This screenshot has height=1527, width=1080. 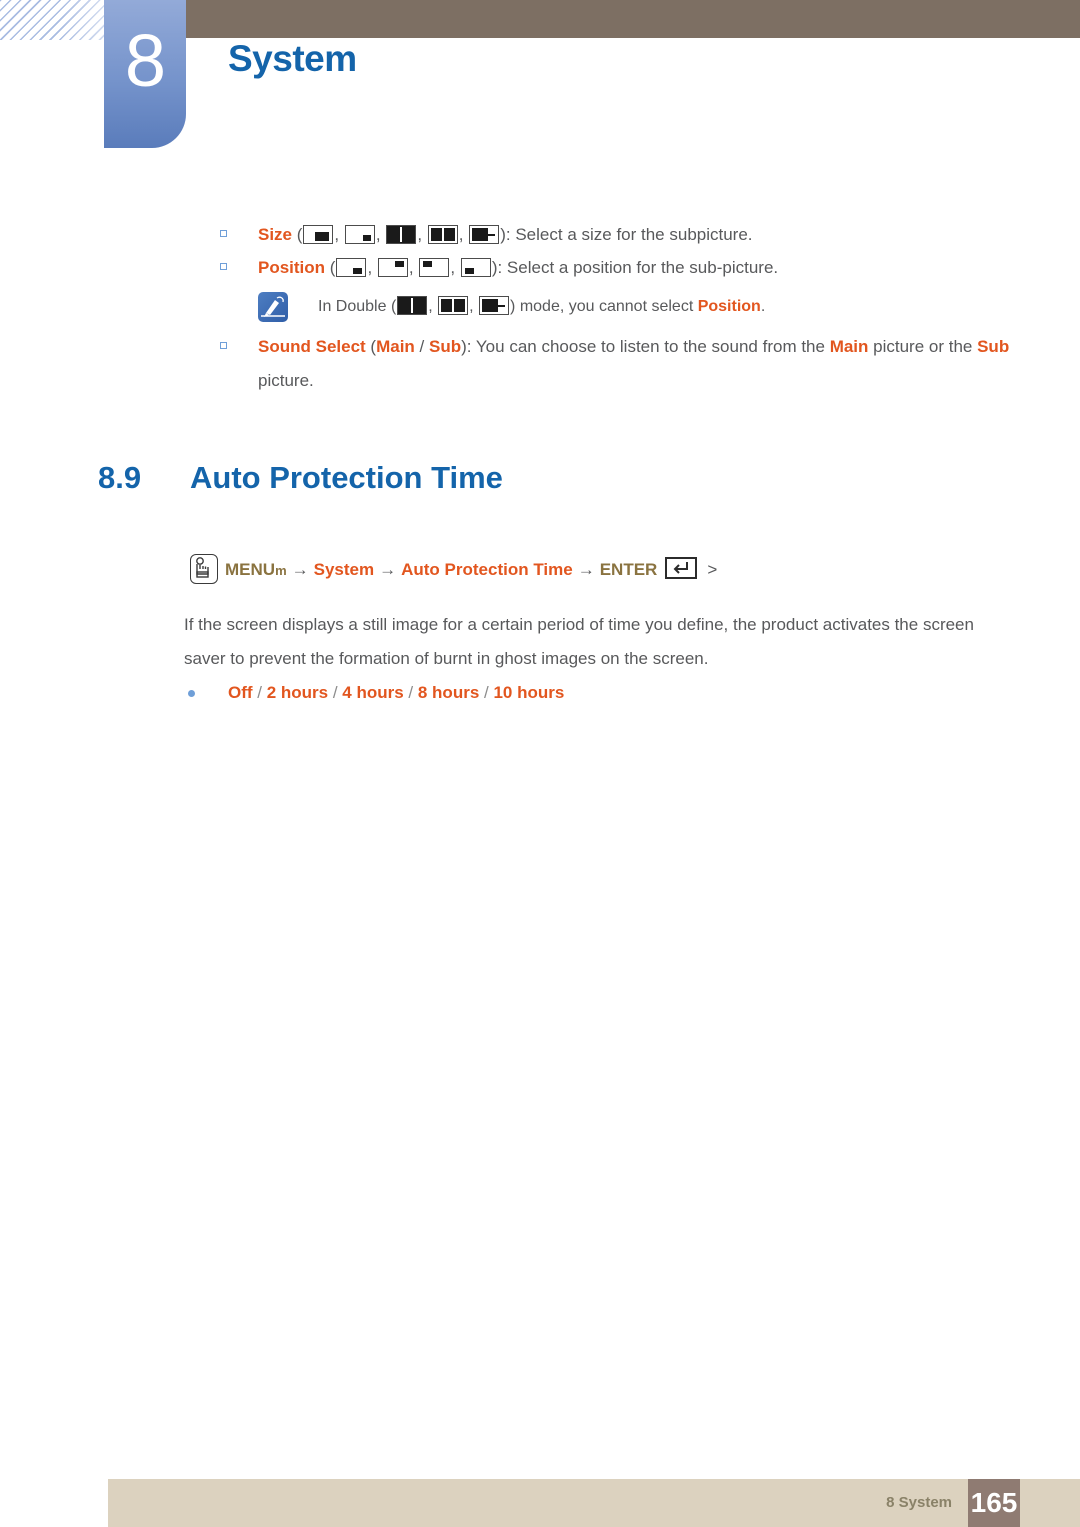 I want to click on emphasis-sub: Sub, so click(x=993, y=346).